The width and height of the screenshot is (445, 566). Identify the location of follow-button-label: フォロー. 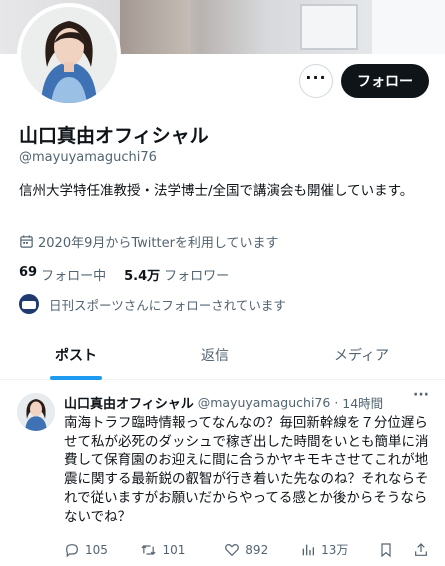
(385, 82).